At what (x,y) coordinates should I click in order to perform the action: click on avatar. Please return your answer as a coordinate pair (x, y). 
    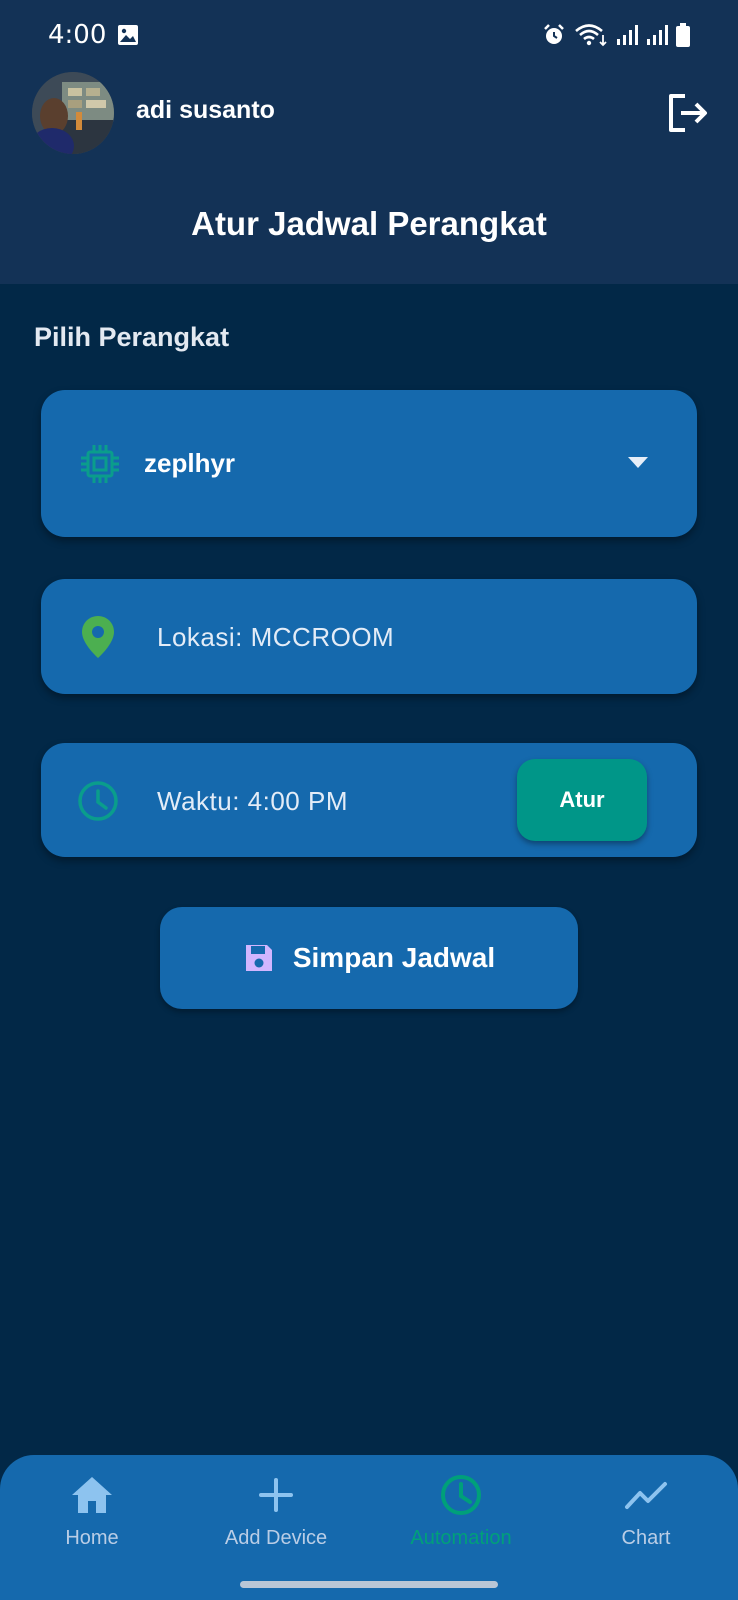
    Looking at the image, I should click on (73, 113).